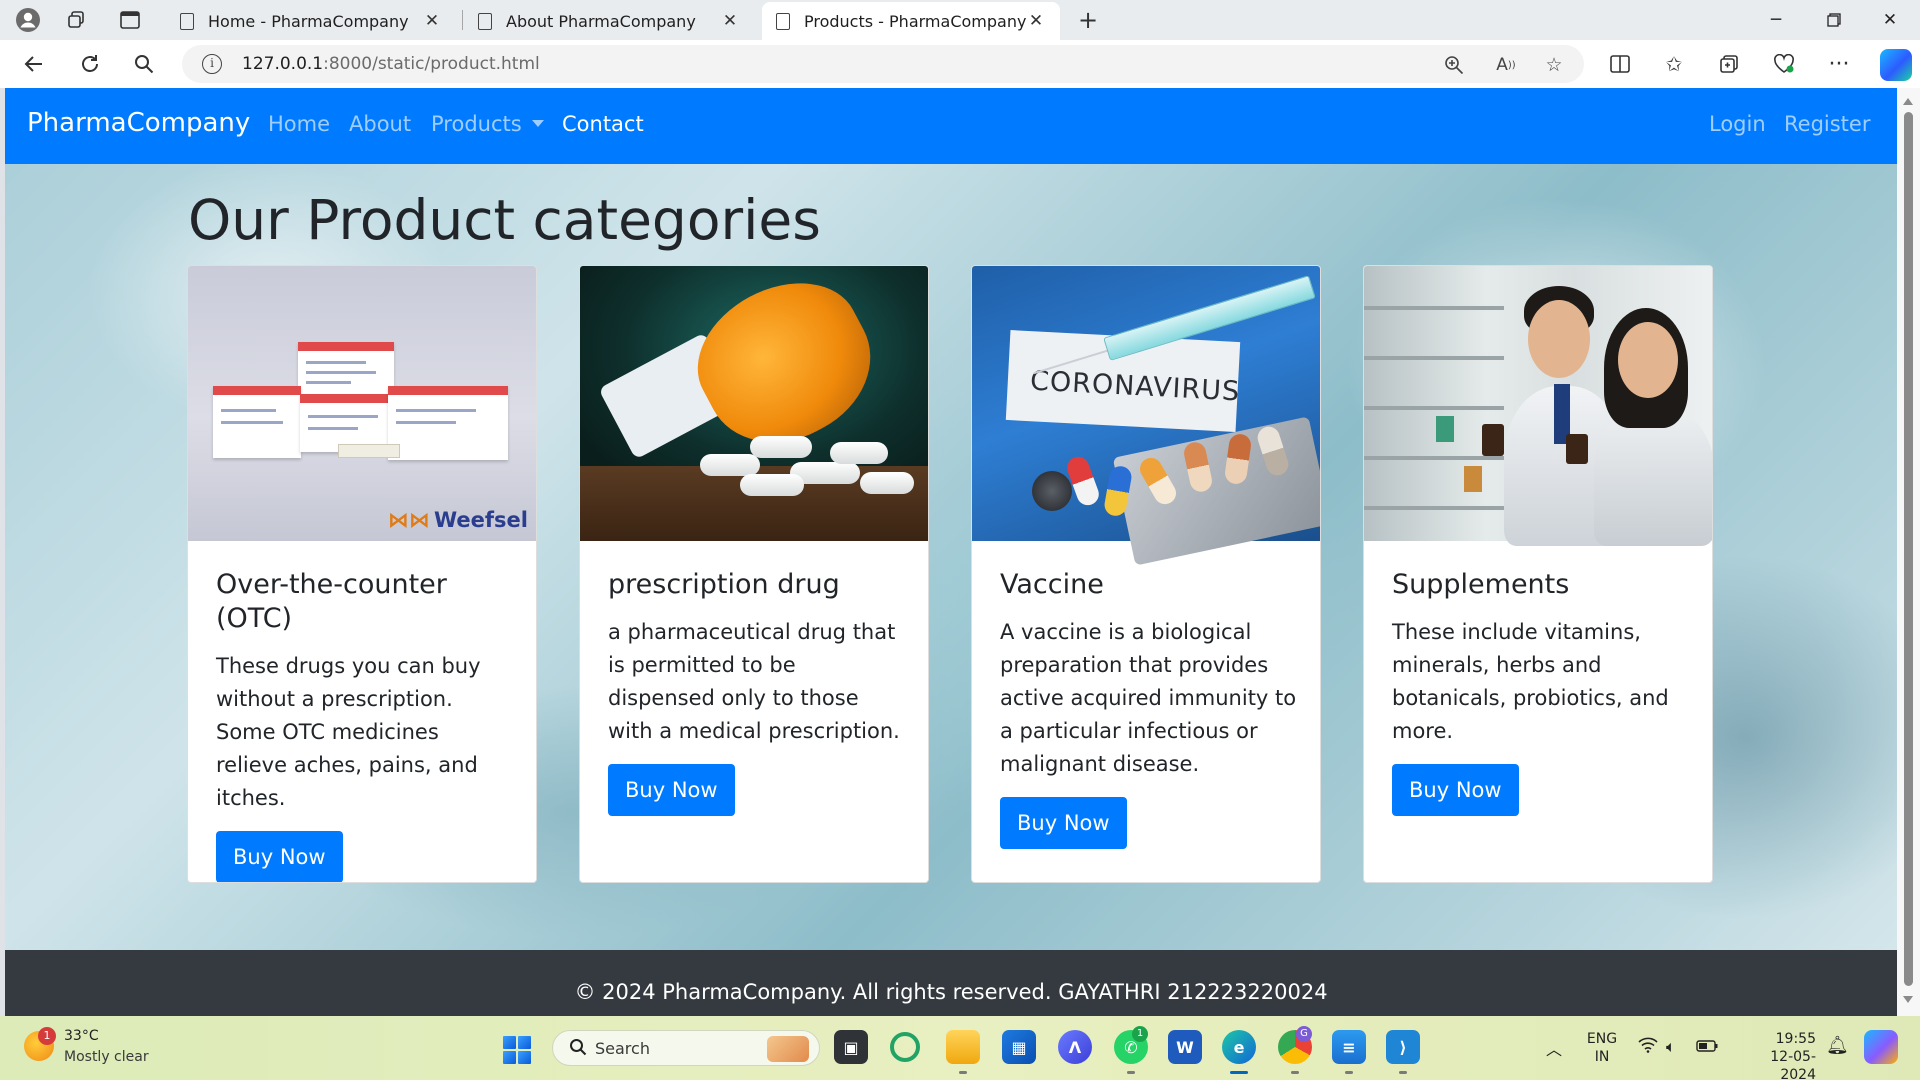 This screenshot has height=1080, width=1920. I want to click on arc-app-icon: Λ, so click(1075, 1047).